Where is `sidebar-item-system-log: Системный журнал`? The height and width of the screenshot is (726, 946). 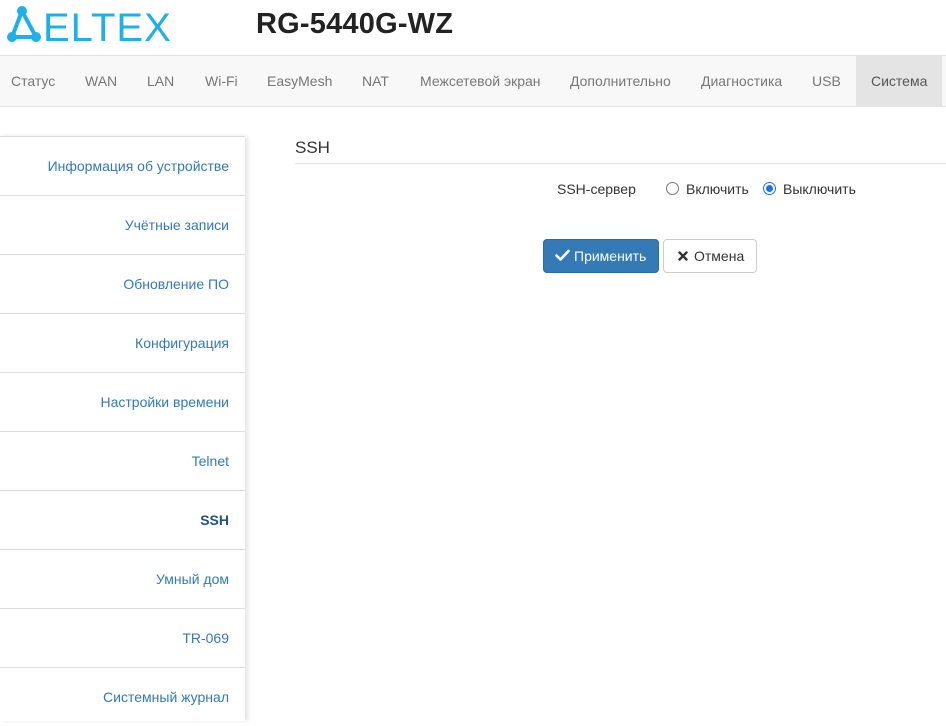 sidebar-item-system-log: Системный журнал is located at coordinates (122, 696).